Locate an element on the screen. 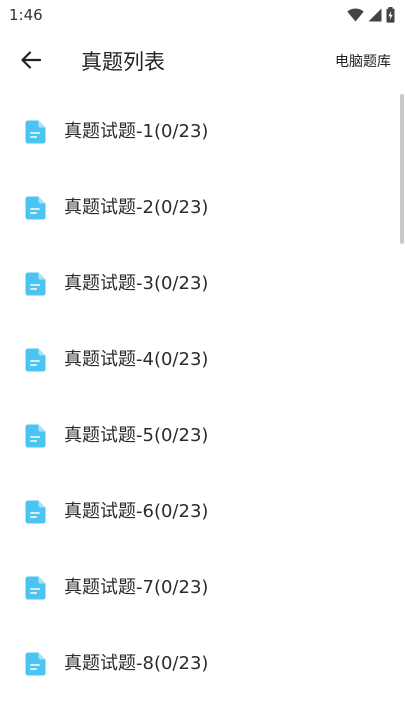 Image resolution: width=405 pixels, height=720 pixels. computer-question-bank-button: 电脑题库 is located at coordinates (363, 62).